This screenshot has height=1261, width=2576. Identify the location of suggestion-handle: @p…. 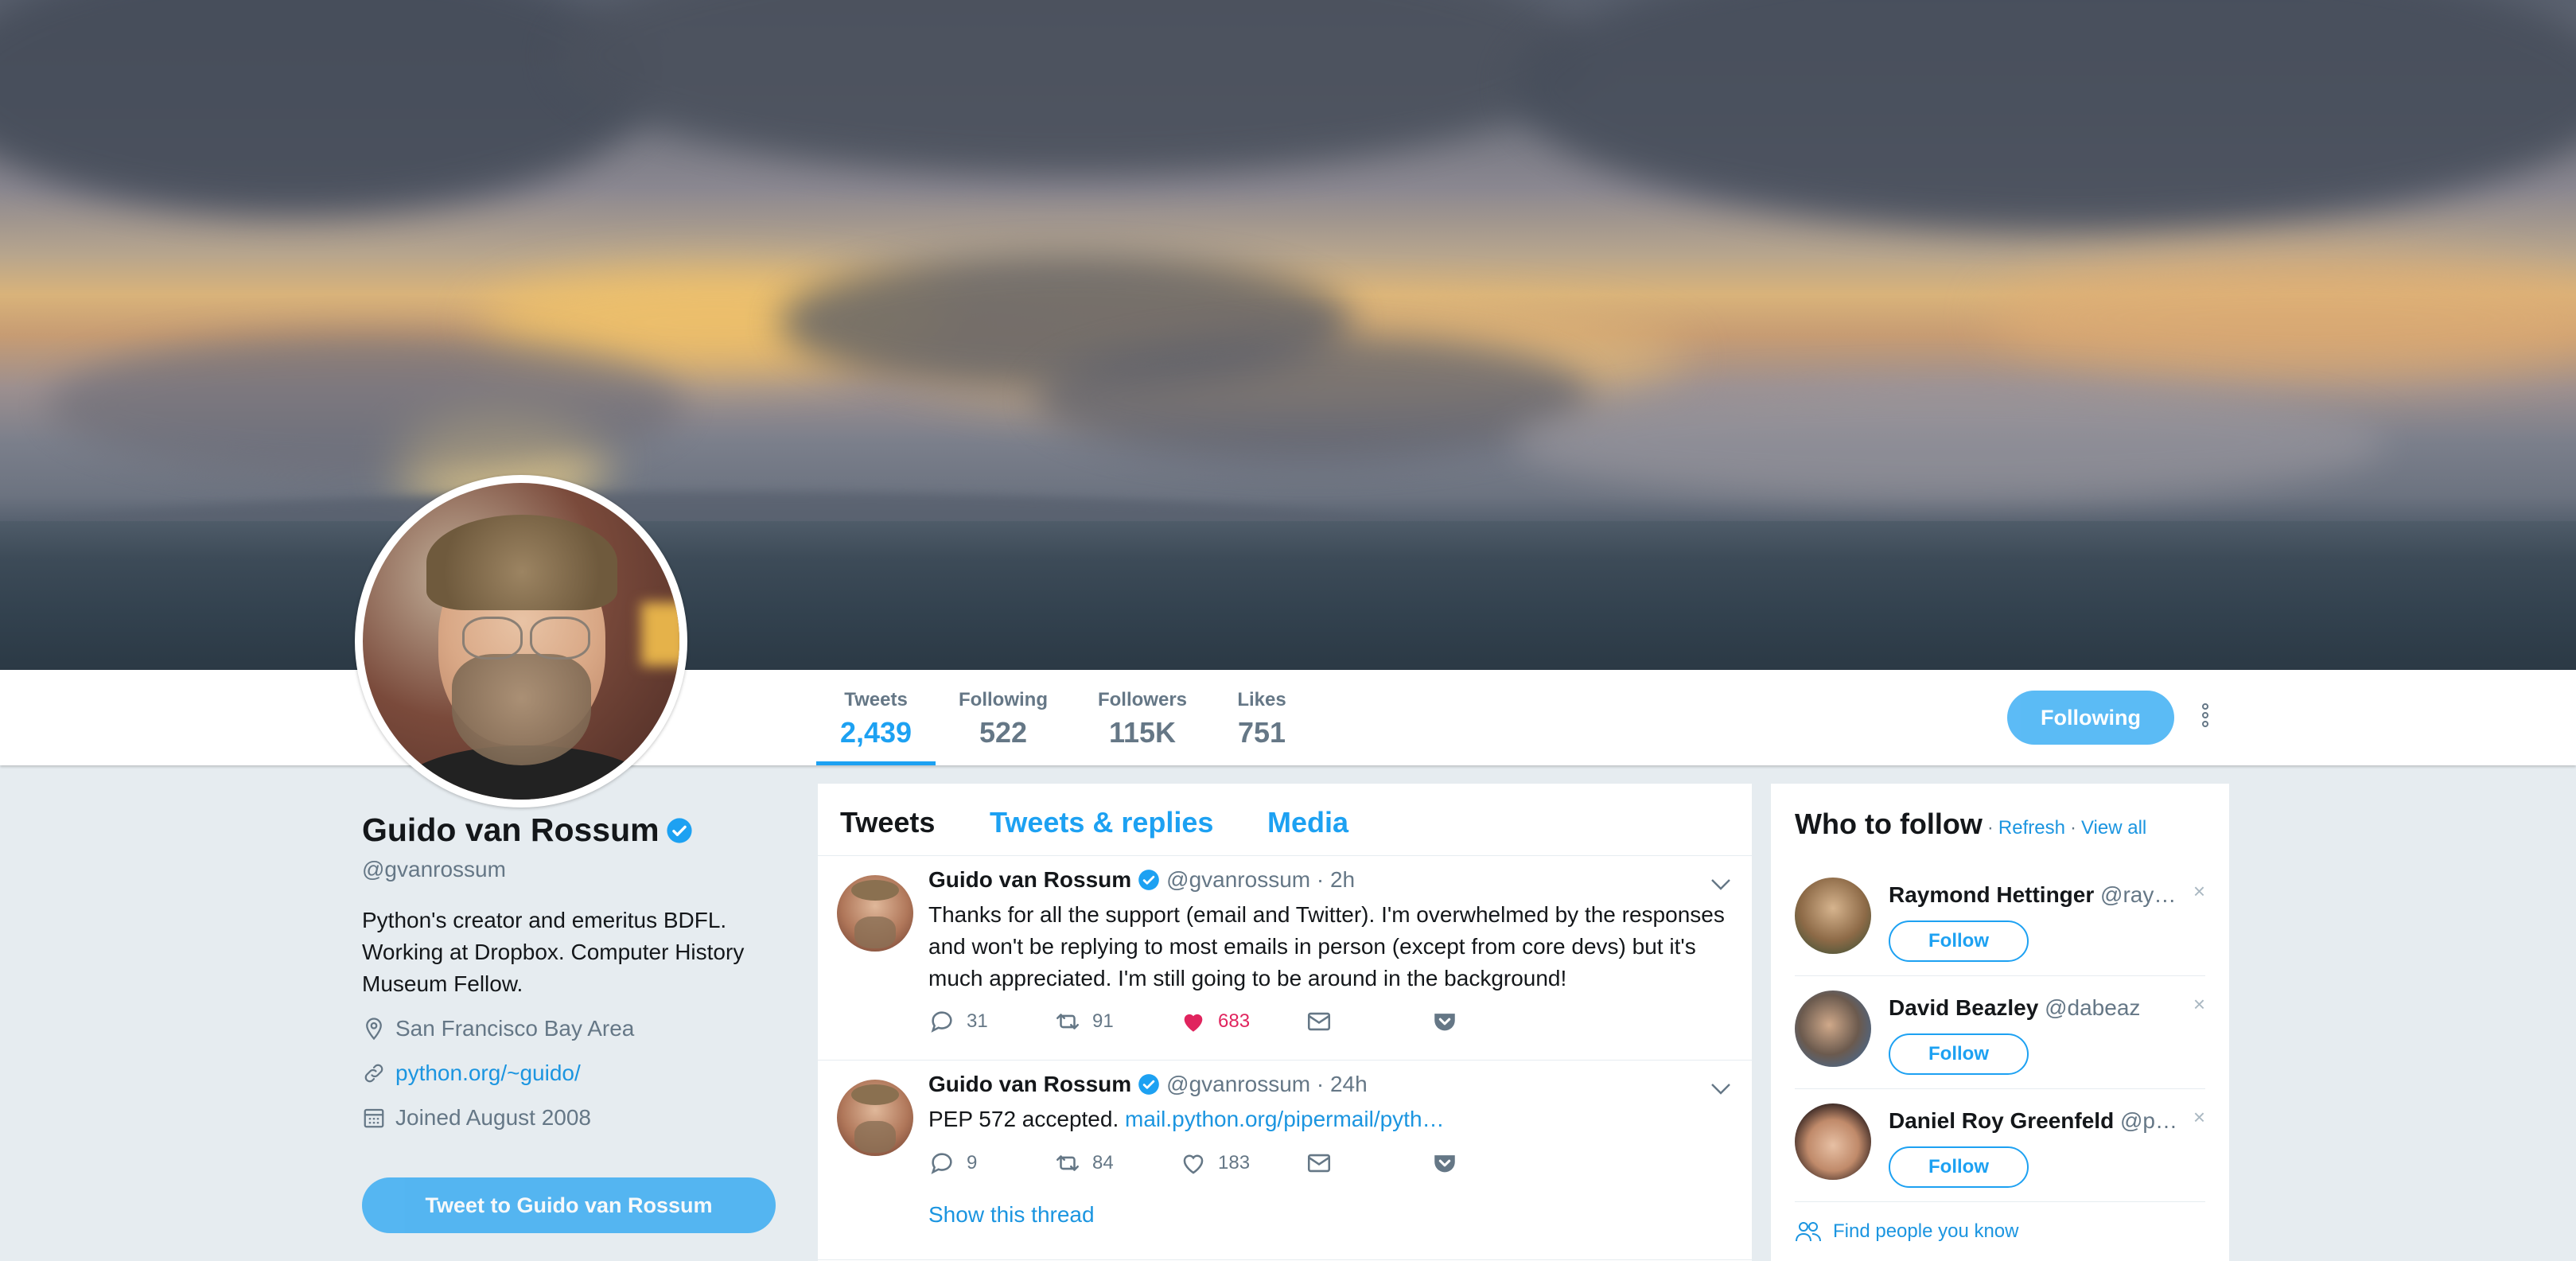
(2148, 1120).